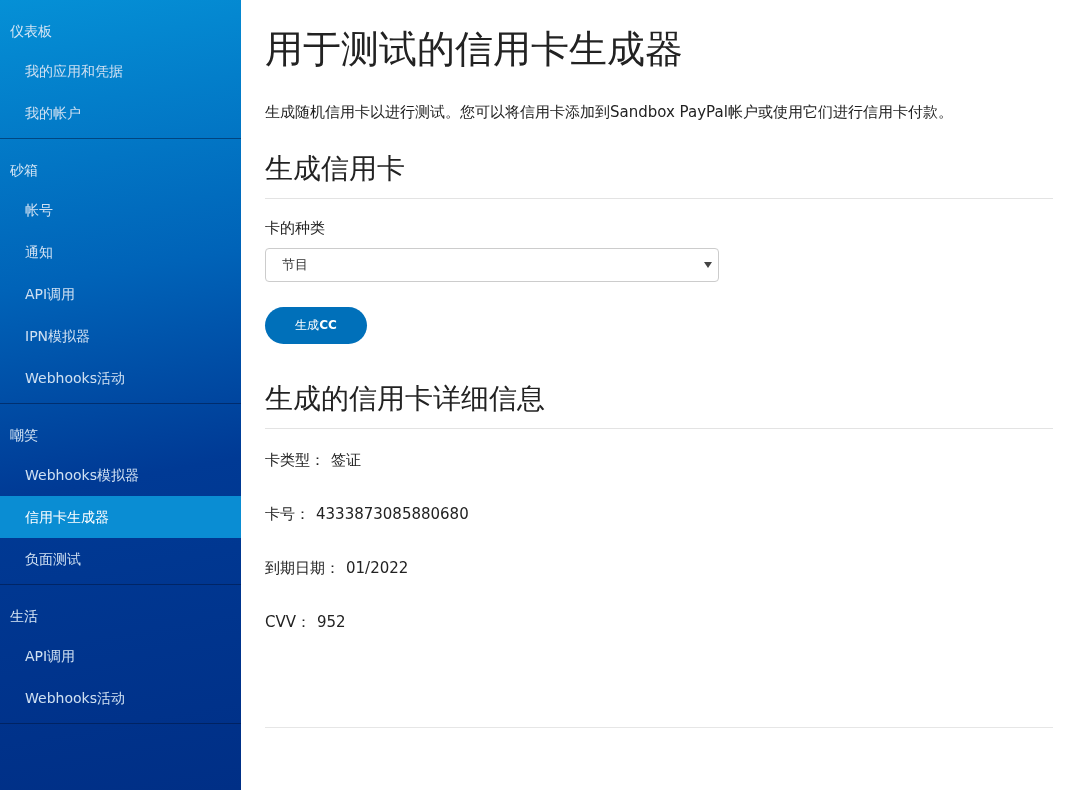  Describe the element at coordinates (120, 113) in the screenshot. I see `sidebar-item: 我的帐户` at that location.